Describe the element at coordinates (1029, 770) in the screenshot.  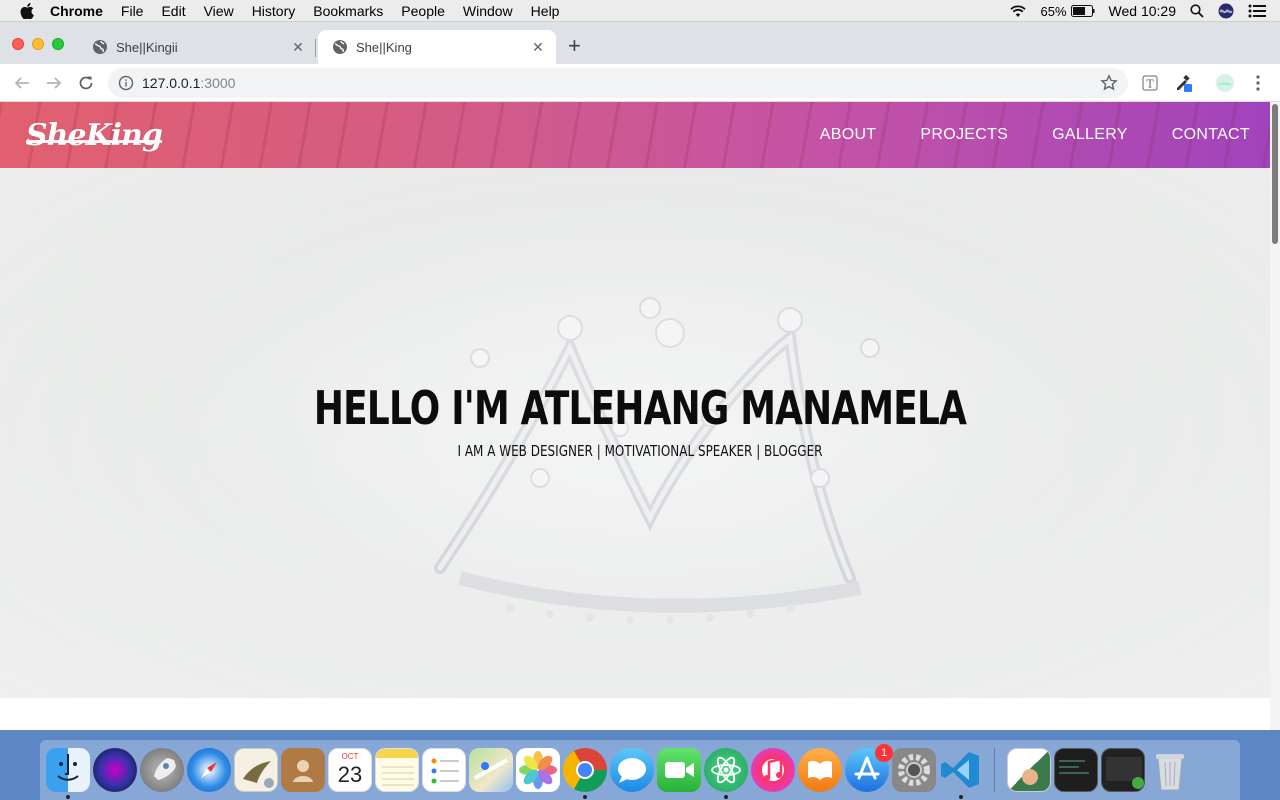
I see `downloads-stack-icon` at that location.